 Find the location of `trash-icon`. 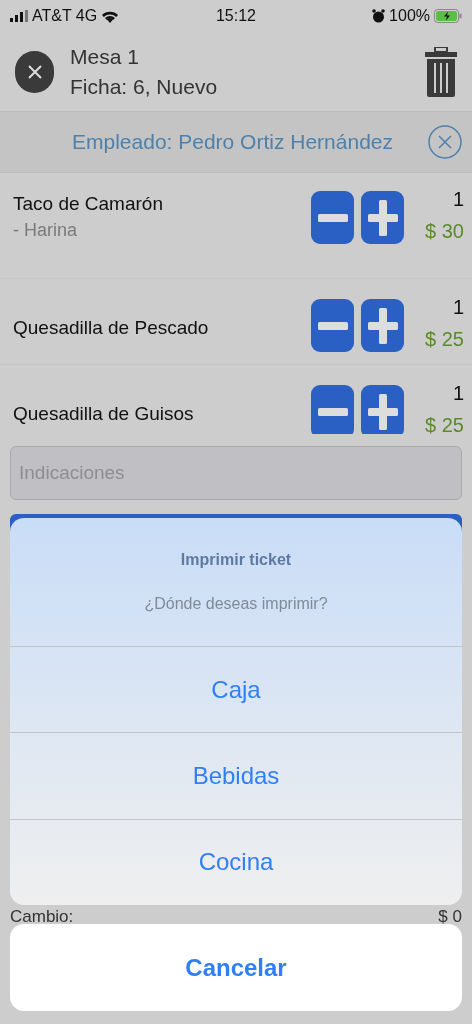

trash-icon is located at coordinates (441, 71).